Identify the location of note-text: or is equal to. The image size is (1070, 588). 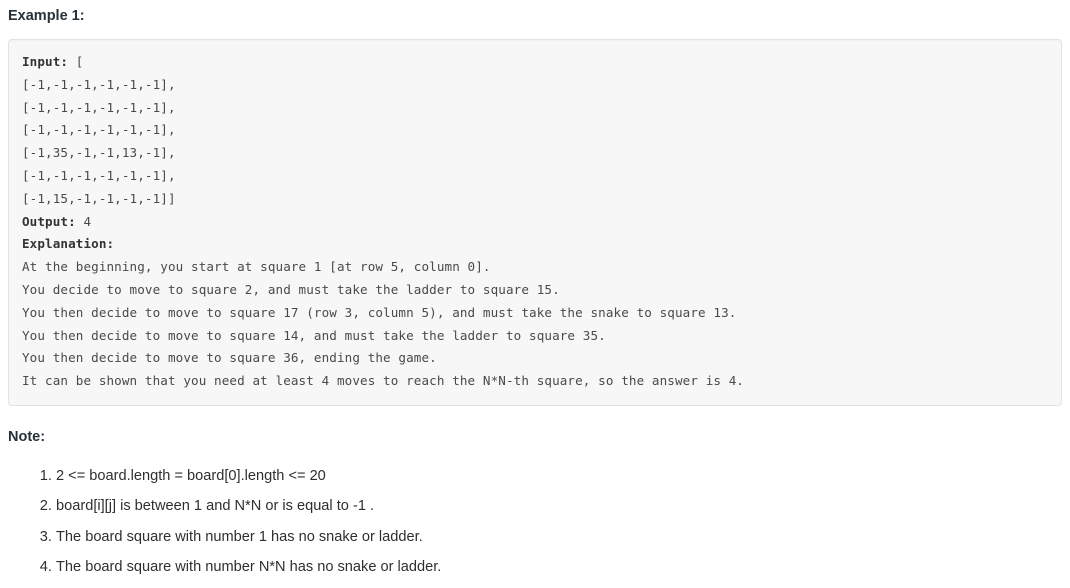
(307, 506).